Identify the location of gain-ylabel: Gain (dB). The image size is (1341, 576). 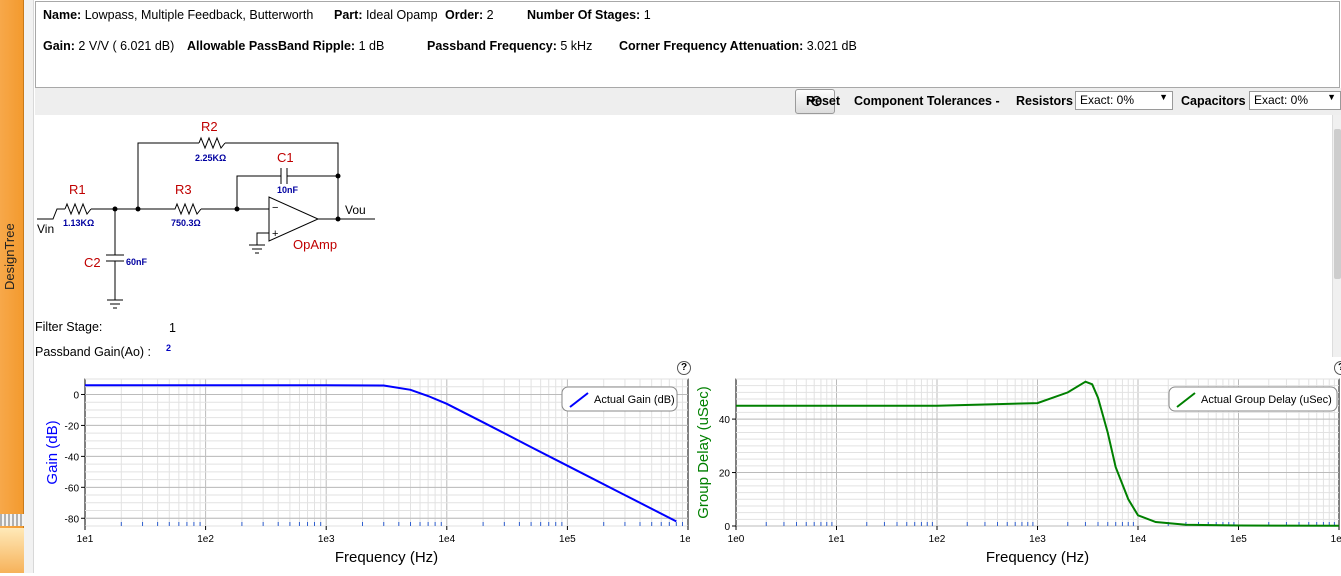
(52, 452).